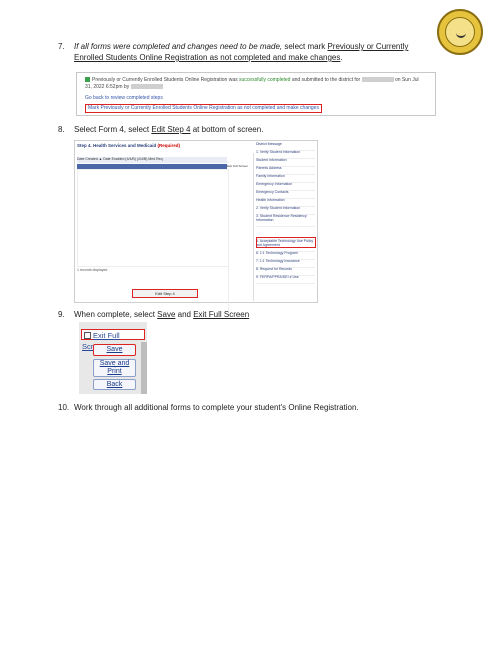  Describe the element at coordinates (305, 46) in the screenshot. I see `step-mid: select mark` at that location.